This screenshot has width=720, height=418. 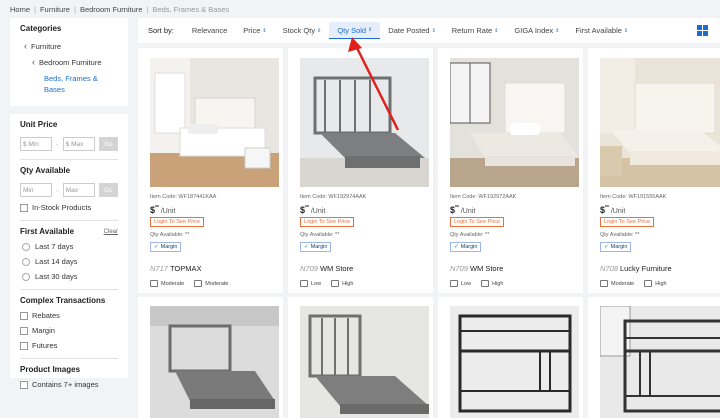 What do you see at coordinates (46, 46) in the screenshot?
I see `category-label: Furniture` at bounding box center [46, 46].